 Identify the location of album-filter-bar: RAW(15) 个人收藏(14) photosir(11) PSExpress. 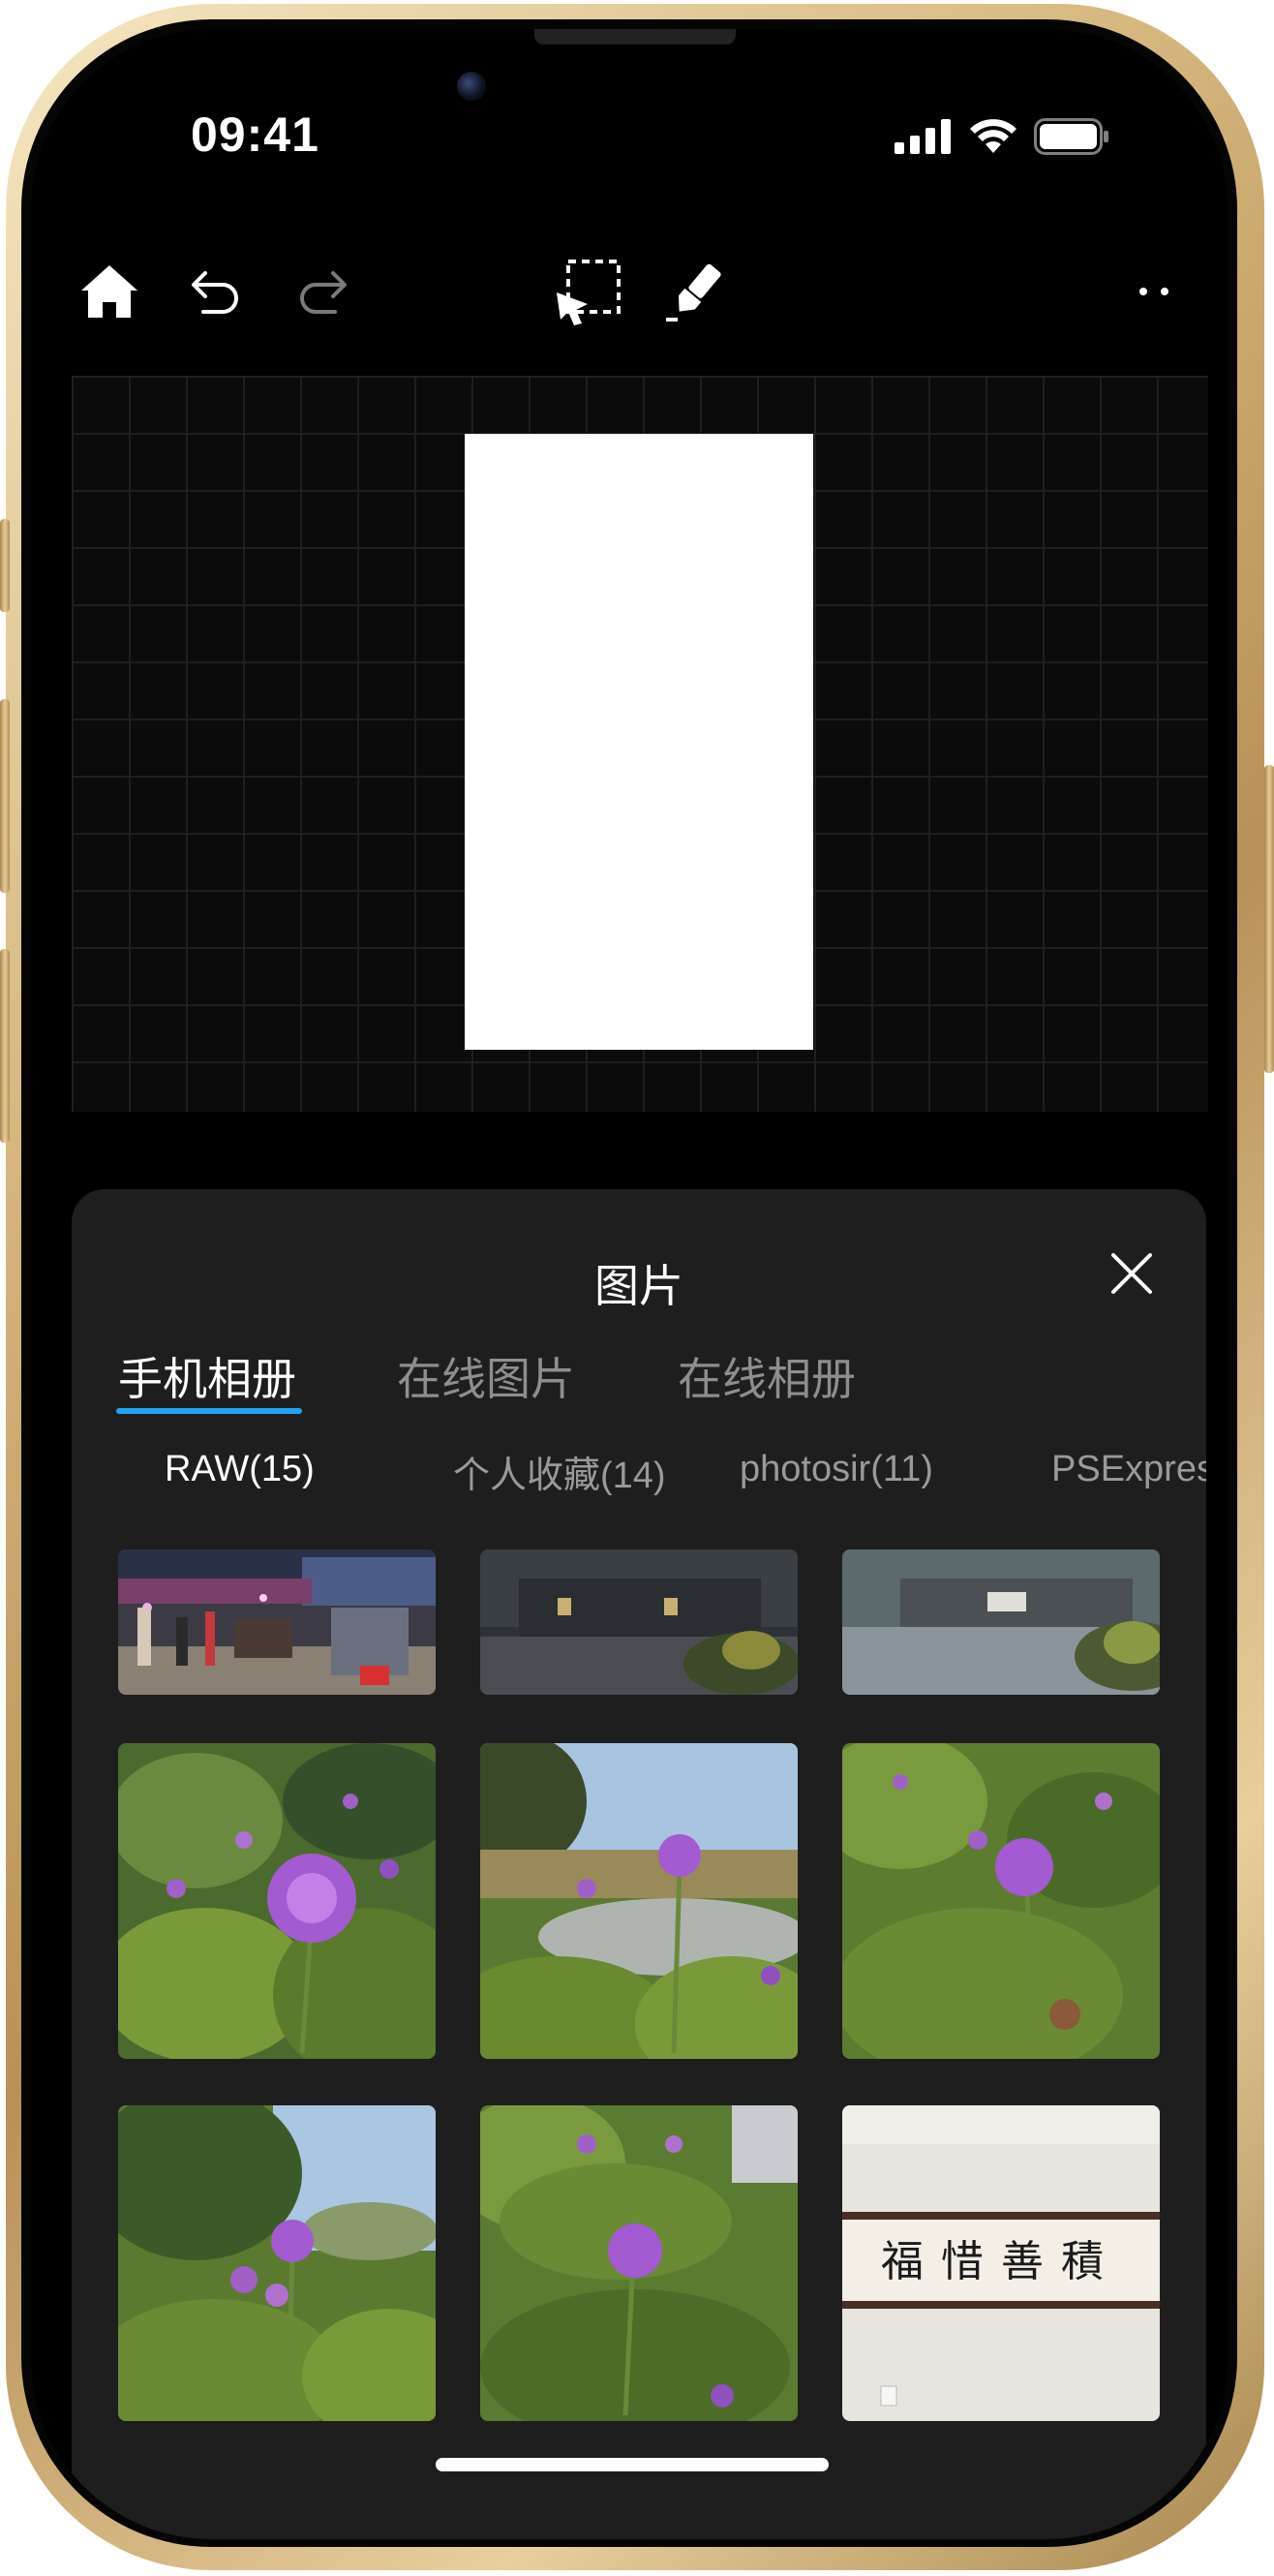
(639, 1470).